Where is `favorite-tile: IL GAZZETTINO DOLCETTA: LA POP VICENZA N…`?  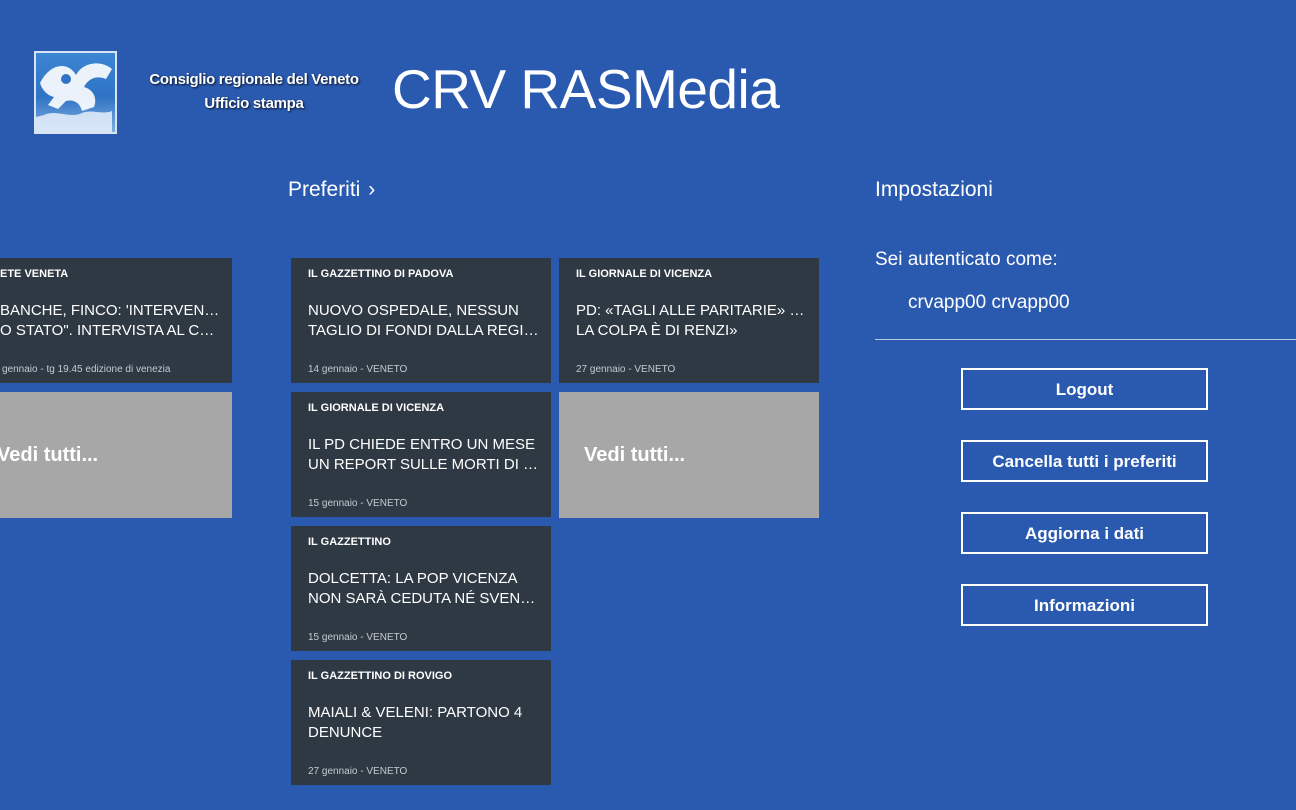
favorite-tile: IL GAZZETTINO DOLCETTA: LA POP VICENZA N… is located at coordinates (421, 588).